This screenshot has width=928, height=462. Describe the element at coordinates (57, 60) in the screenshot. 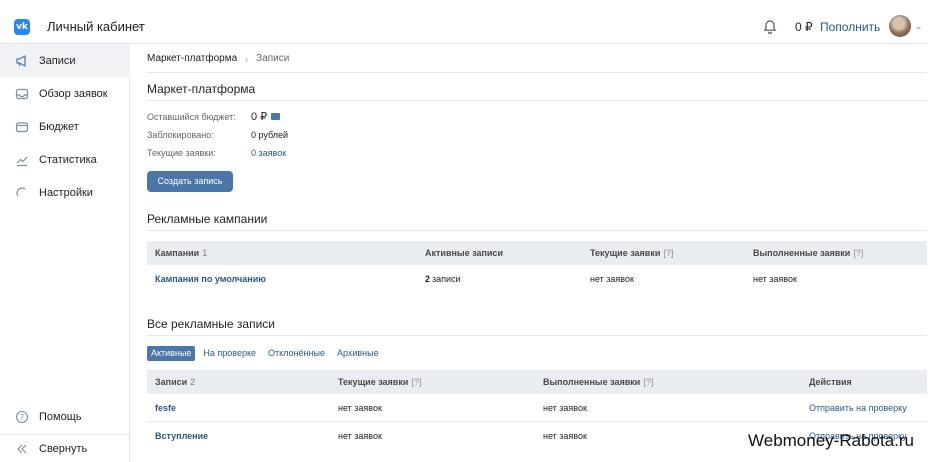

I see `sidebar-item-label: Записи` at that location.